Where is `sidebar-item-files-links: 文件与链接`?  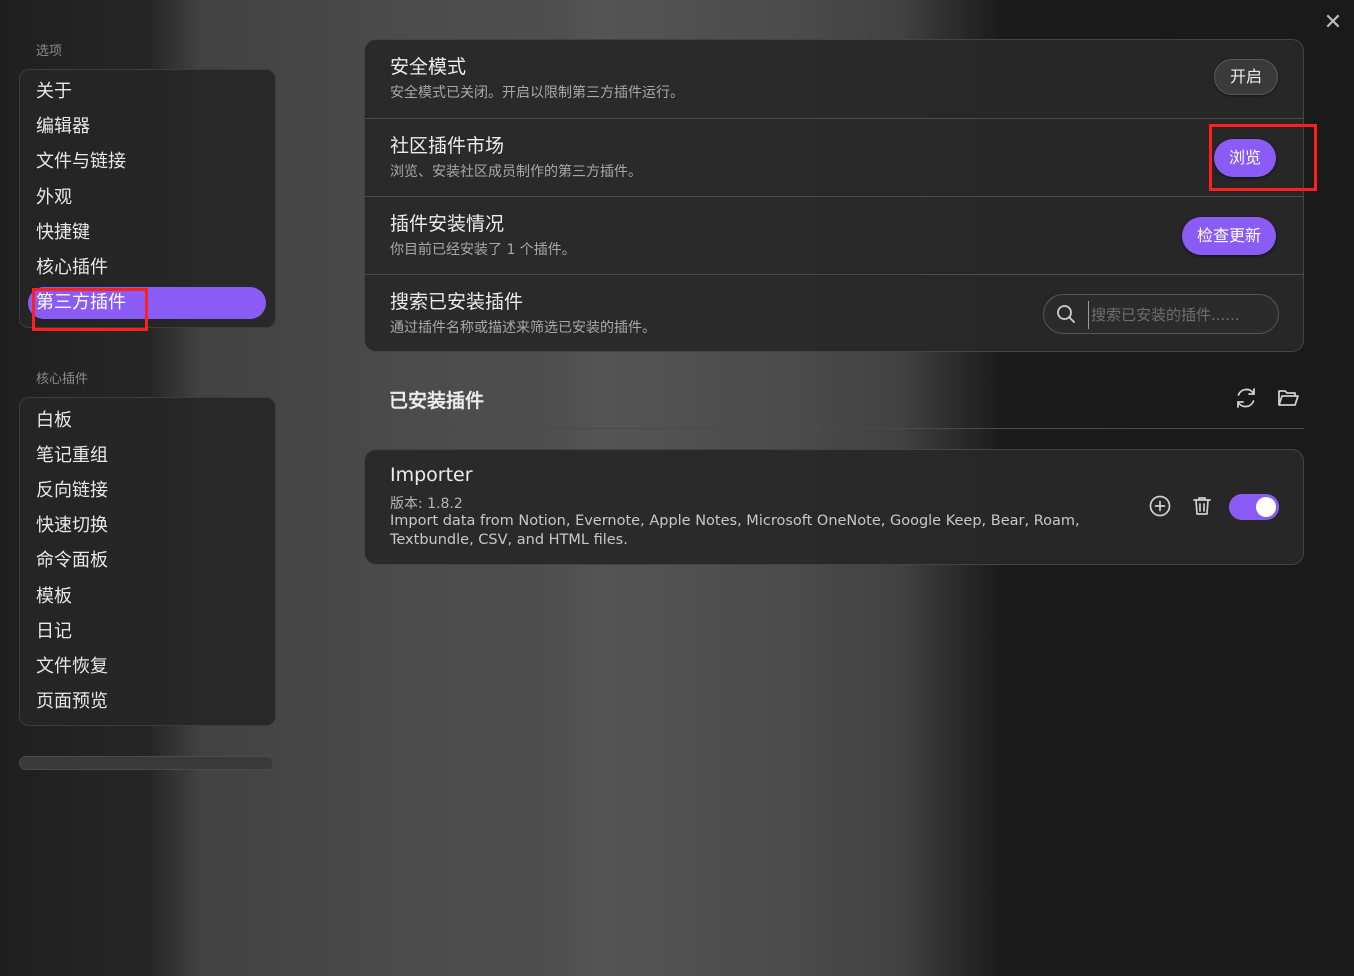 sidebar-item-files-links: 文件与链接 is located at coordinates (147, 162).